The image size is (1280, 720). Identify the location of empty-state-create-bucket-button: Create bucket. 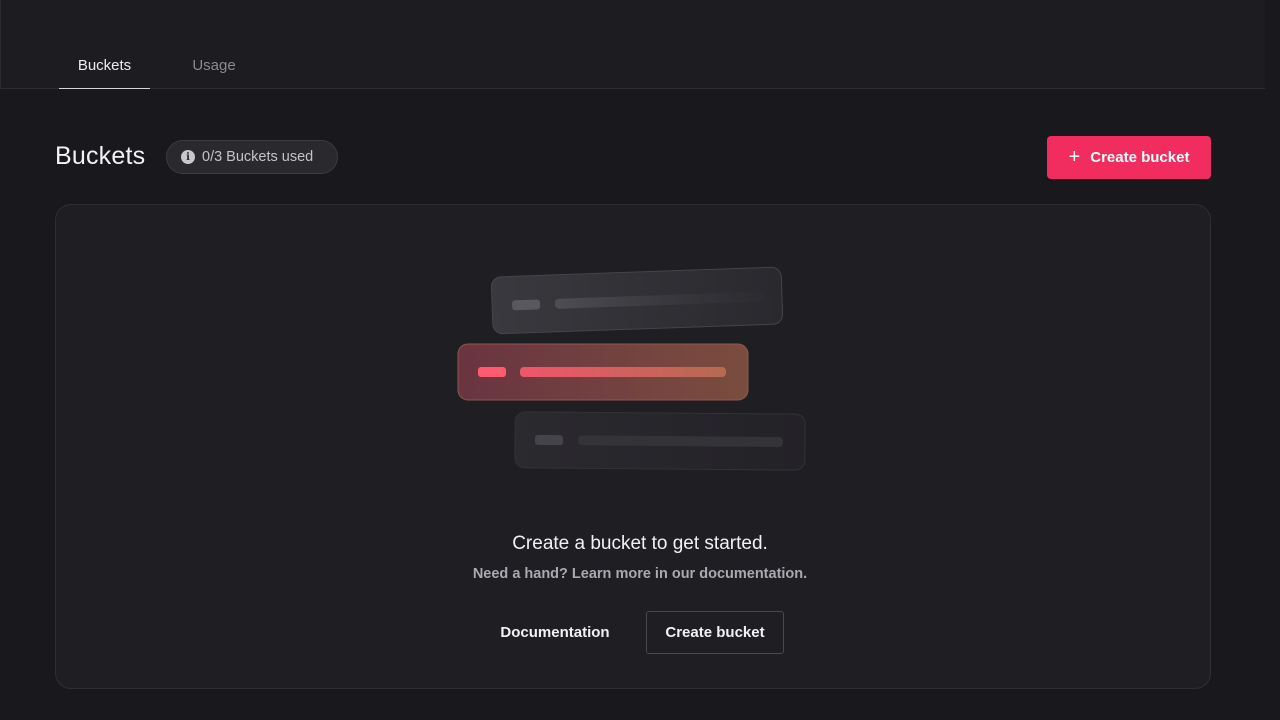
(715, 632).